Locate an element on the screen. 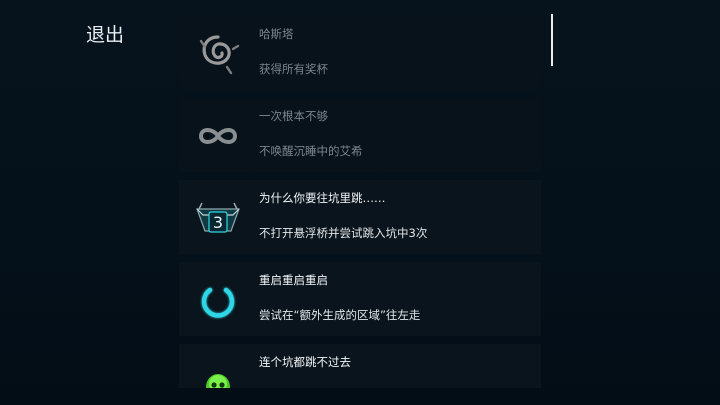  spiral-sigil-icon is located at coordinates (218, 54).